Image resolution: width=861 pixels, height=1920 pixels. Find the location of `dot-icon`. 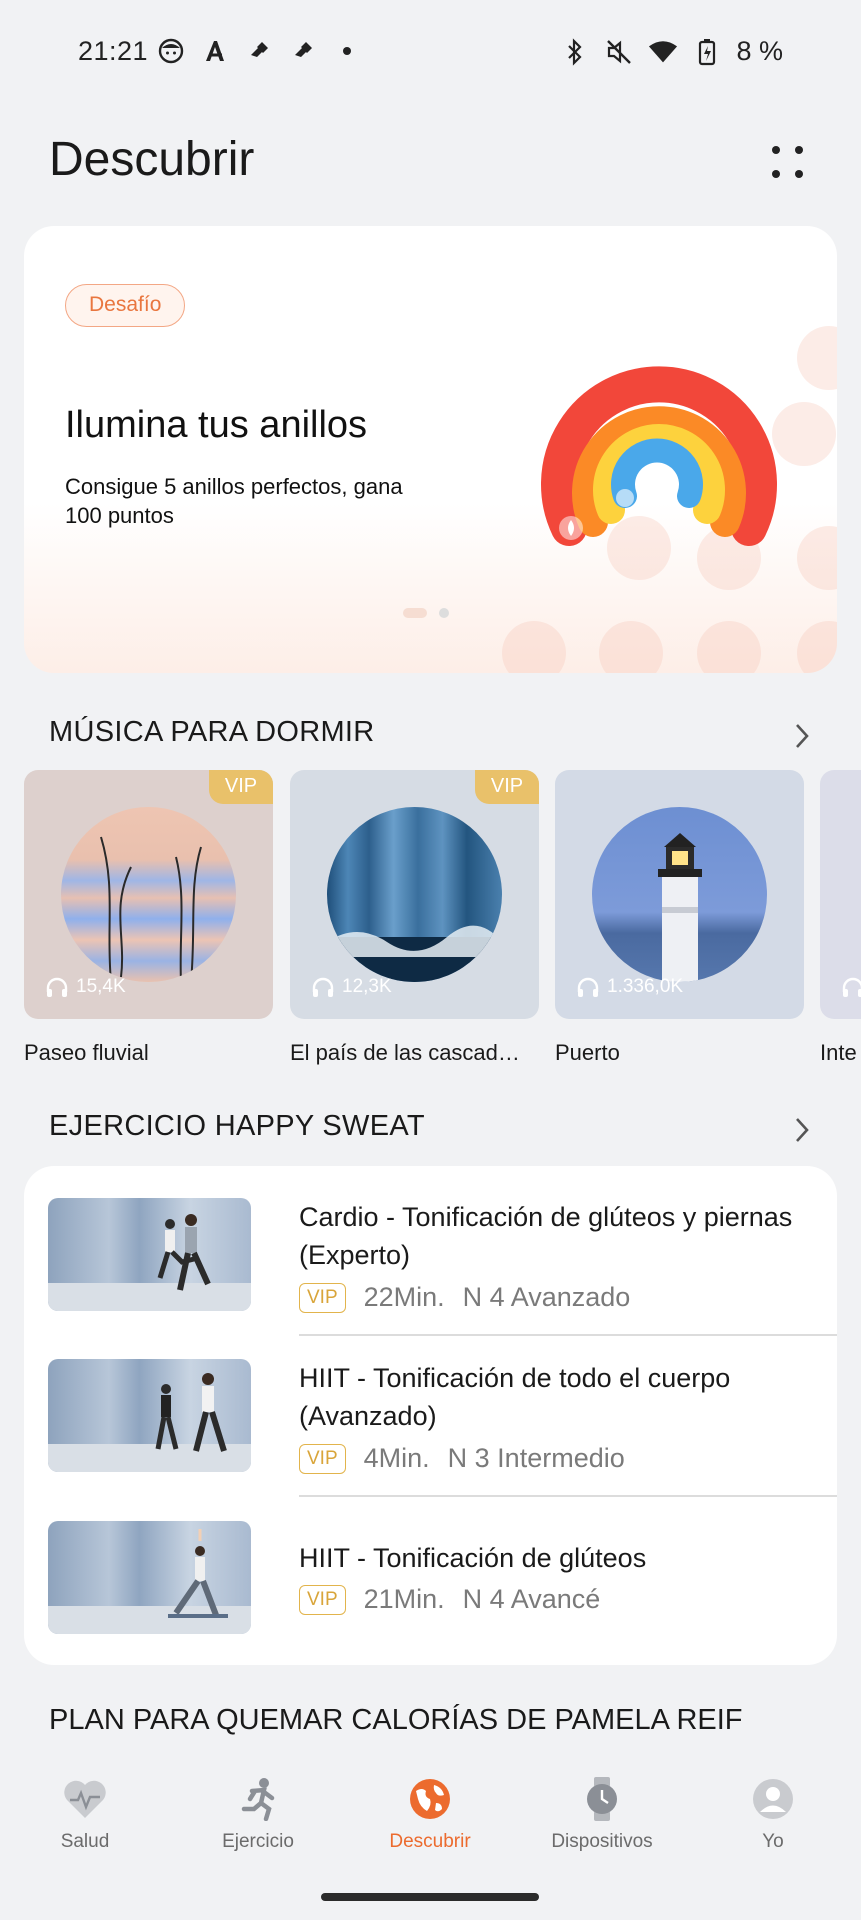

dot-icon is located at coordinates (347, 51).